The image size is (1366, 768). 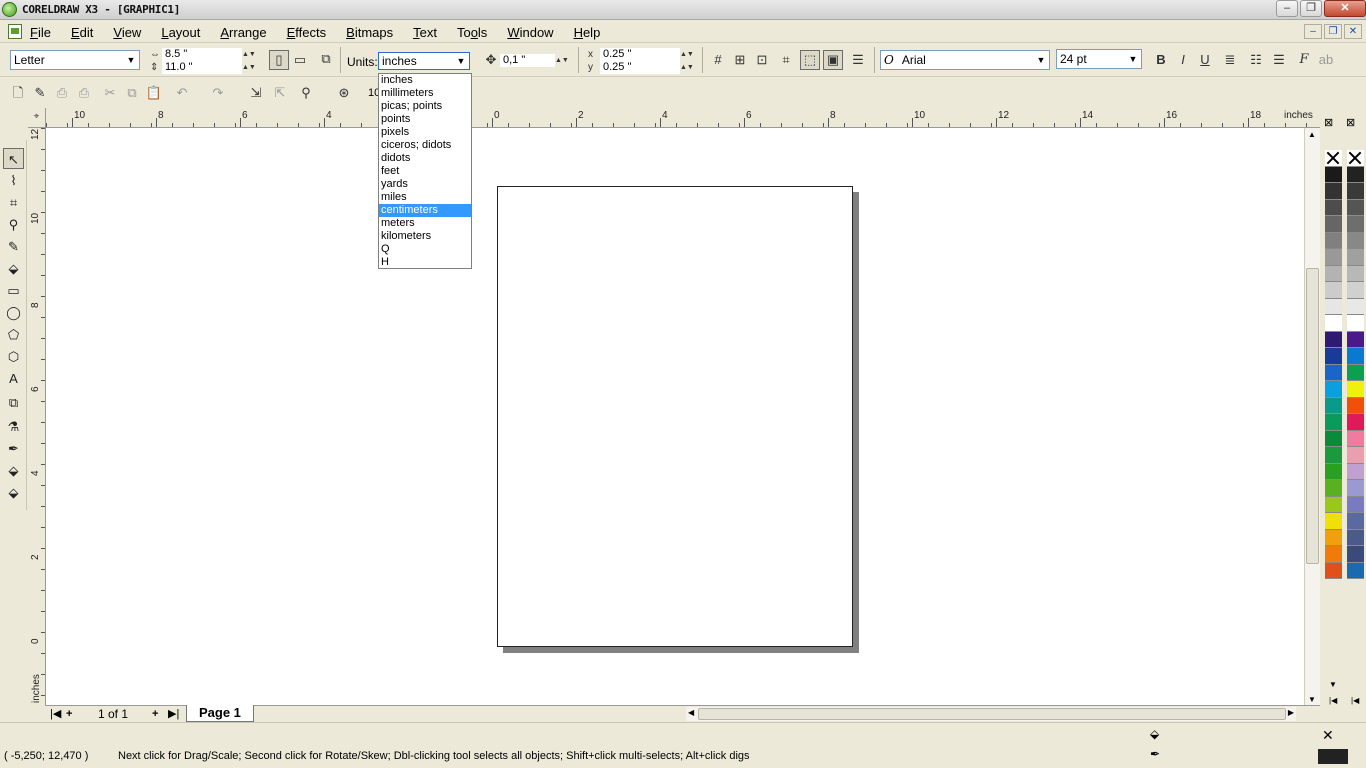 I want to click on menu-view: View, so click(x=127, y=32).